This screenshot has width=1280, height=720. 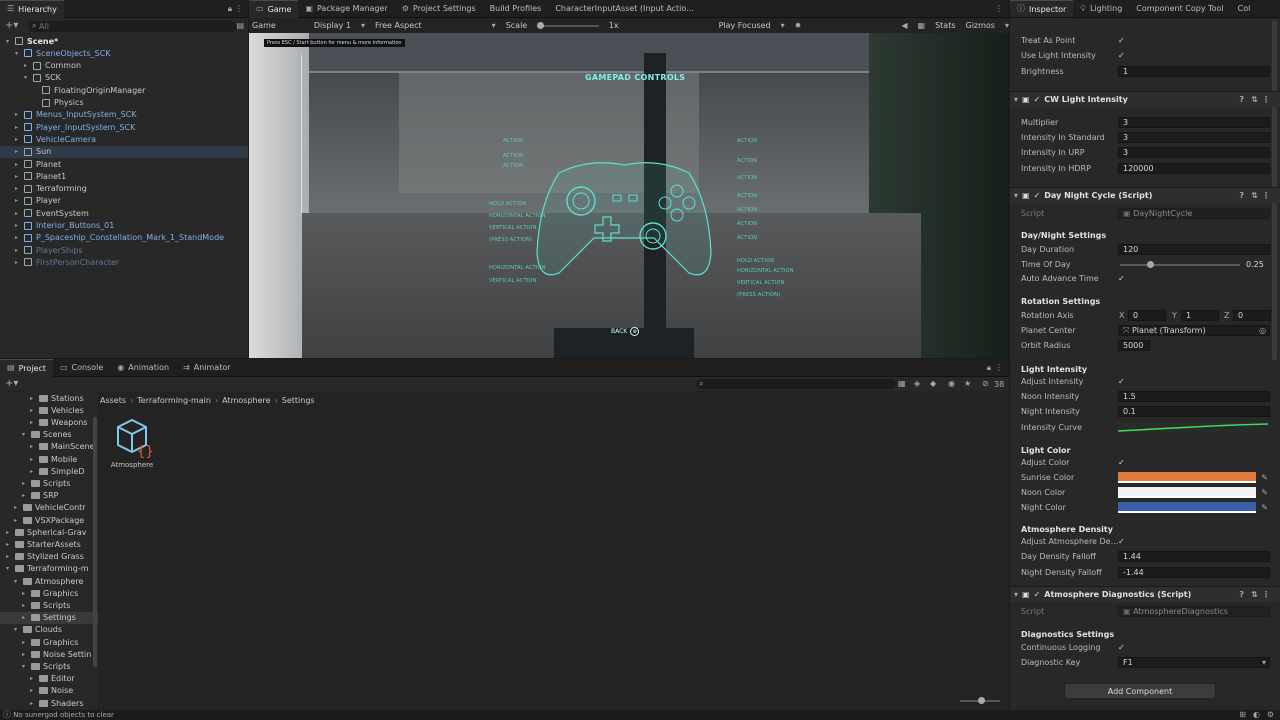 What do you see at coordinates (439, 9) in the screenshot?
I see `tab-project-settings: ⚙ Project Settings` at bounding box center [439, 9].